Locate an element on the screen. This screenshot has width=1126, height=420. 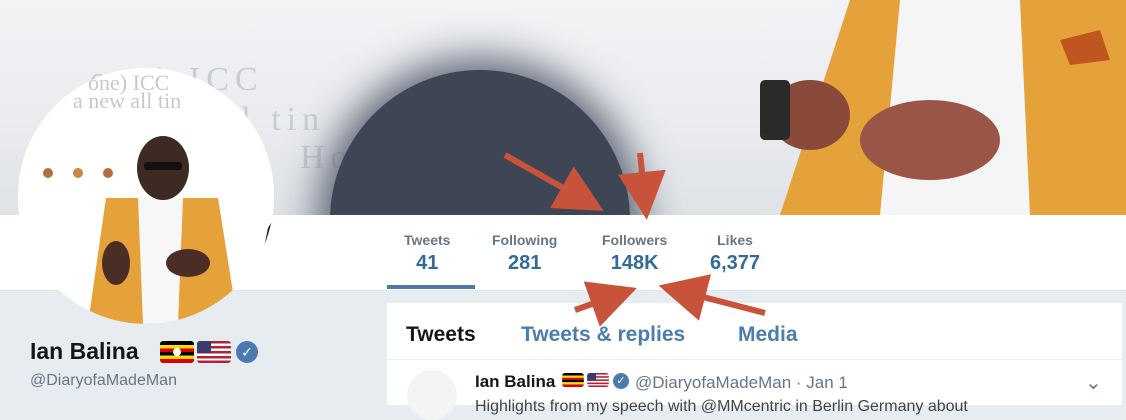
stat-tweets: Tweets 41 is located at coordinates (427, 253).